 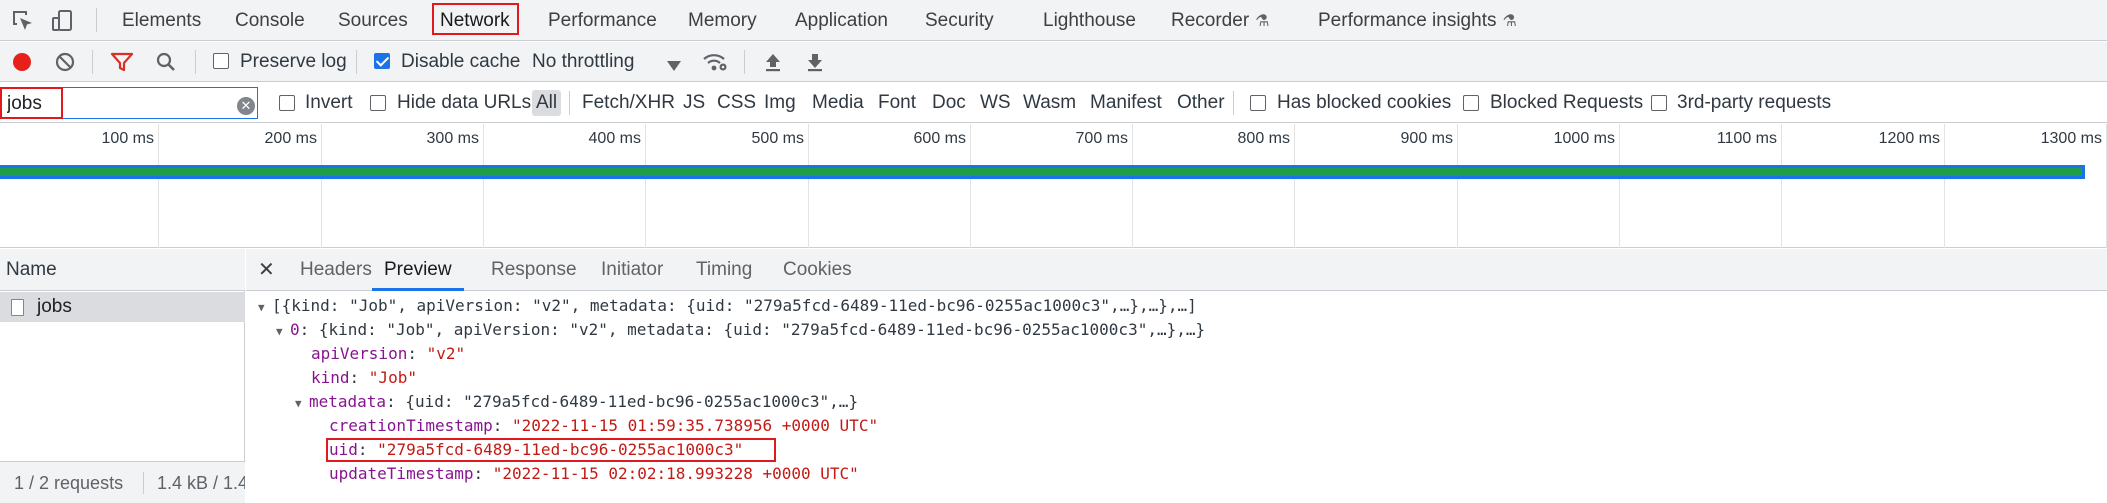 What do you see at coordinates (715, 62) in the screenshot?
I see `network-conditions-icon` at bounding box center [715, 62].